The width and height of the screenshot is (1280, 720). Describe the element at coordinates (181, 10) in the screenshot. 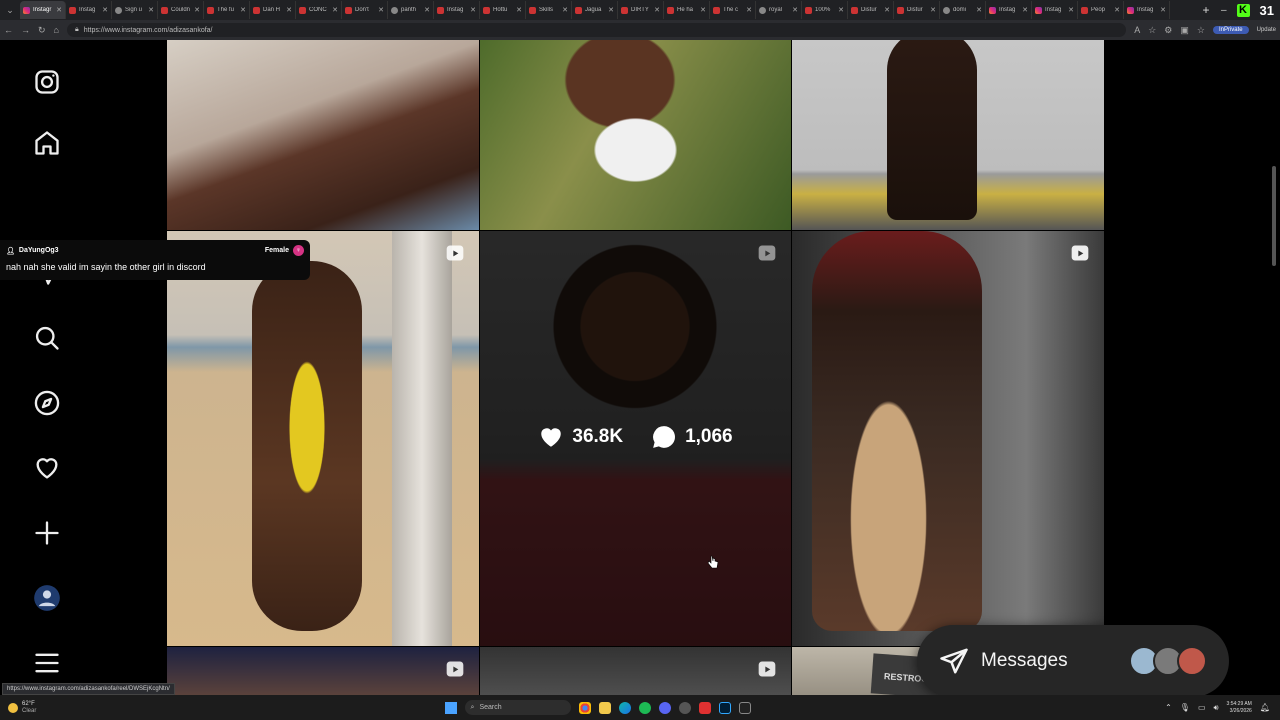

I see `browser-tab: Couldn ✕` at that location.